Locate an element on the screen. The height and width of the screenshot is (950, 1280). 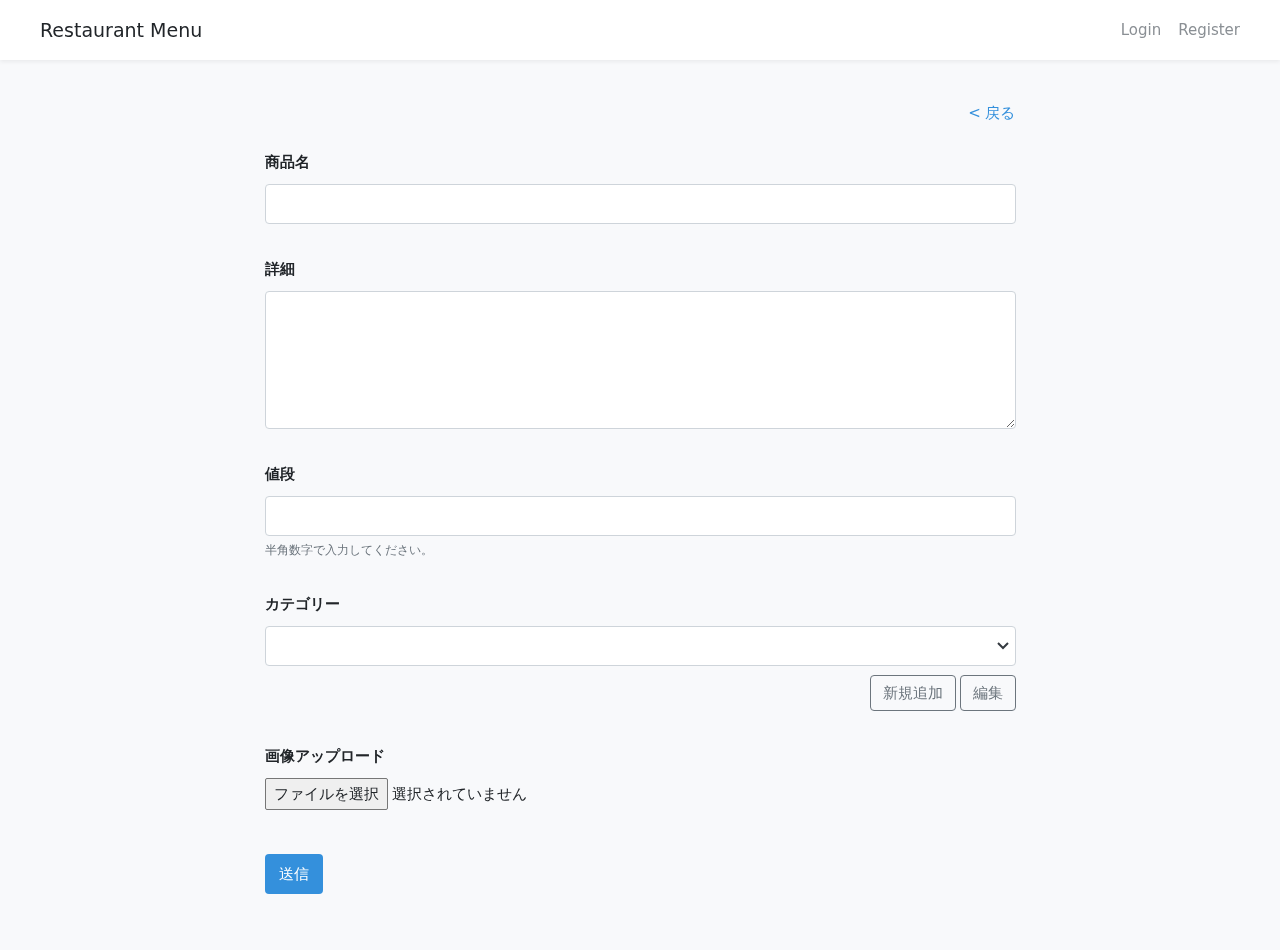
back-link: < 戻る is located at coordinates (992, 113).